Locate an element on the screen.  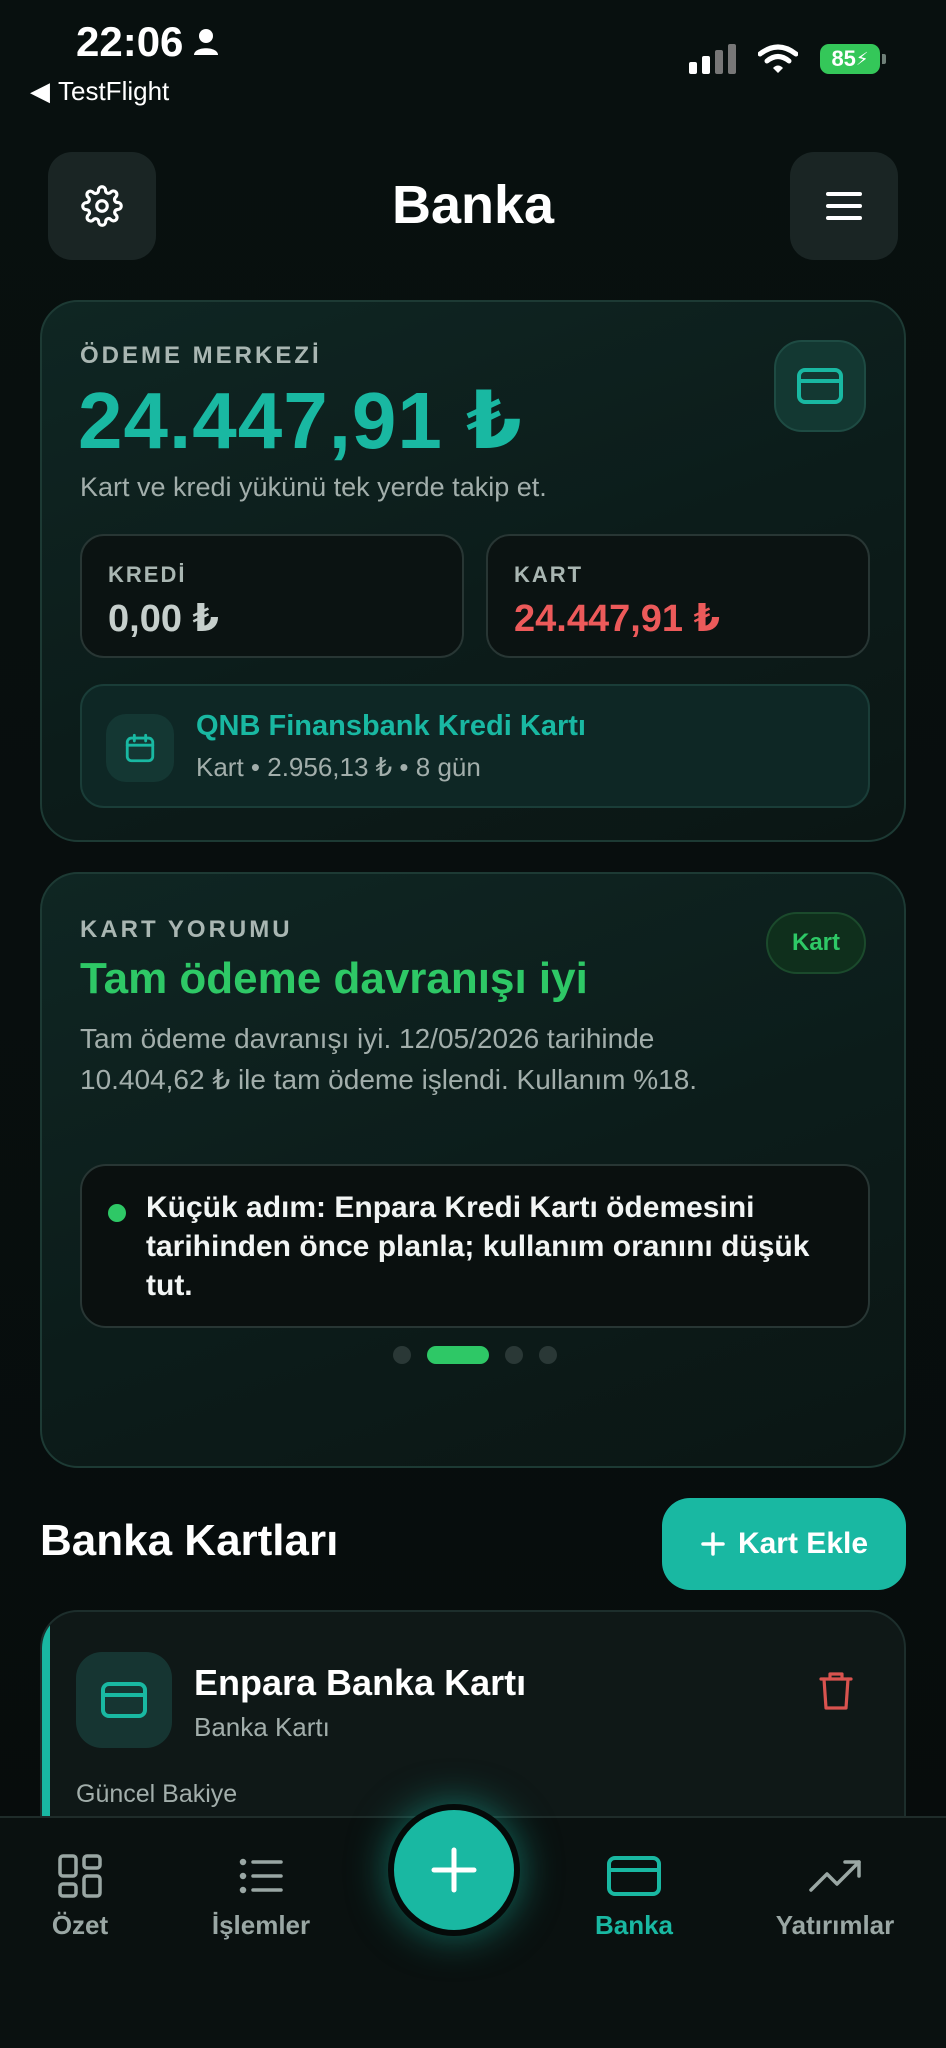
back-app-label: TestFlight is located at coordinates (114, 91).